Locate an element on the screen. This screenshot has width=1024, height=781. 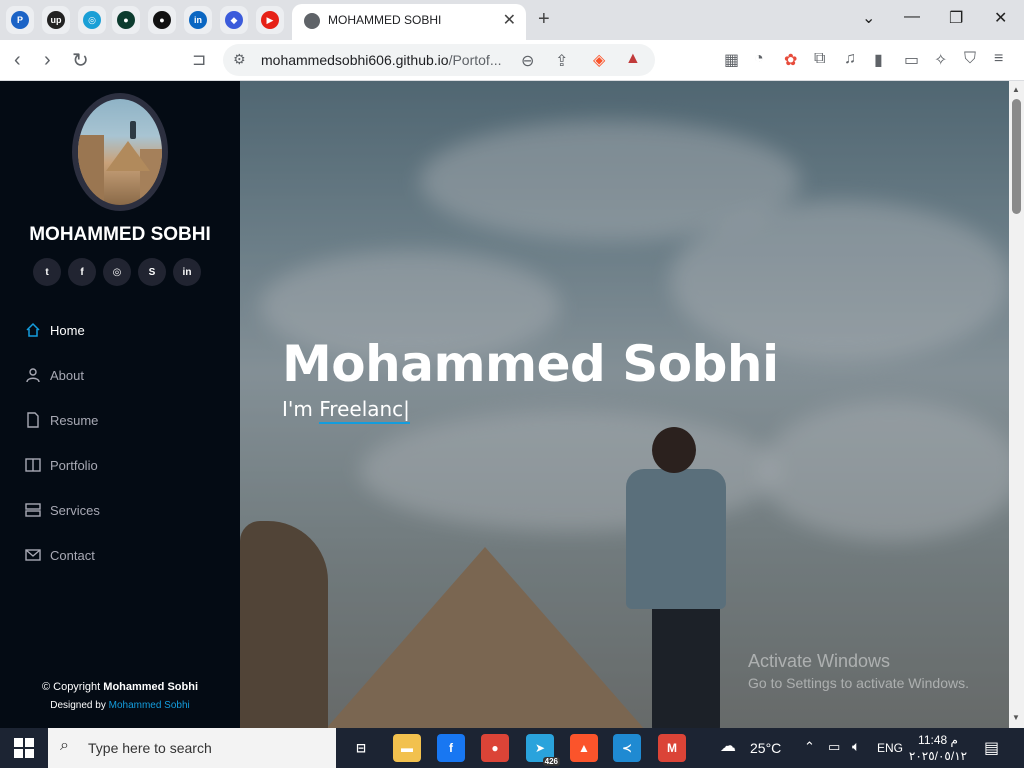
pinned-tab: ◎ is located at coordinates (92, 20).